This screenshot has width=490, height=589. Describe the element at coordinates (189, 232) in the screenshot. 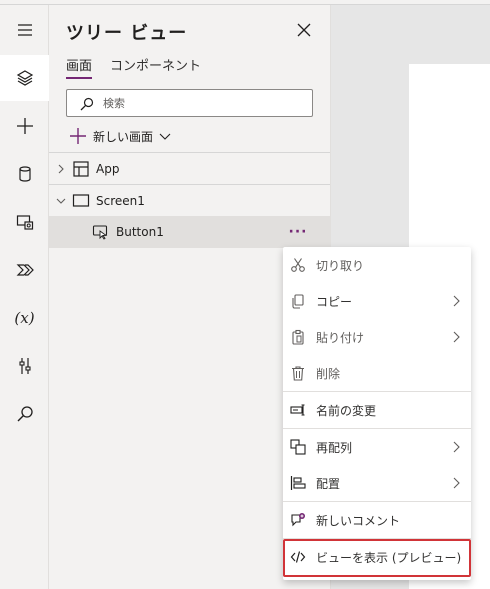

I see `tree-item-button1: Button1 ···` at that location.